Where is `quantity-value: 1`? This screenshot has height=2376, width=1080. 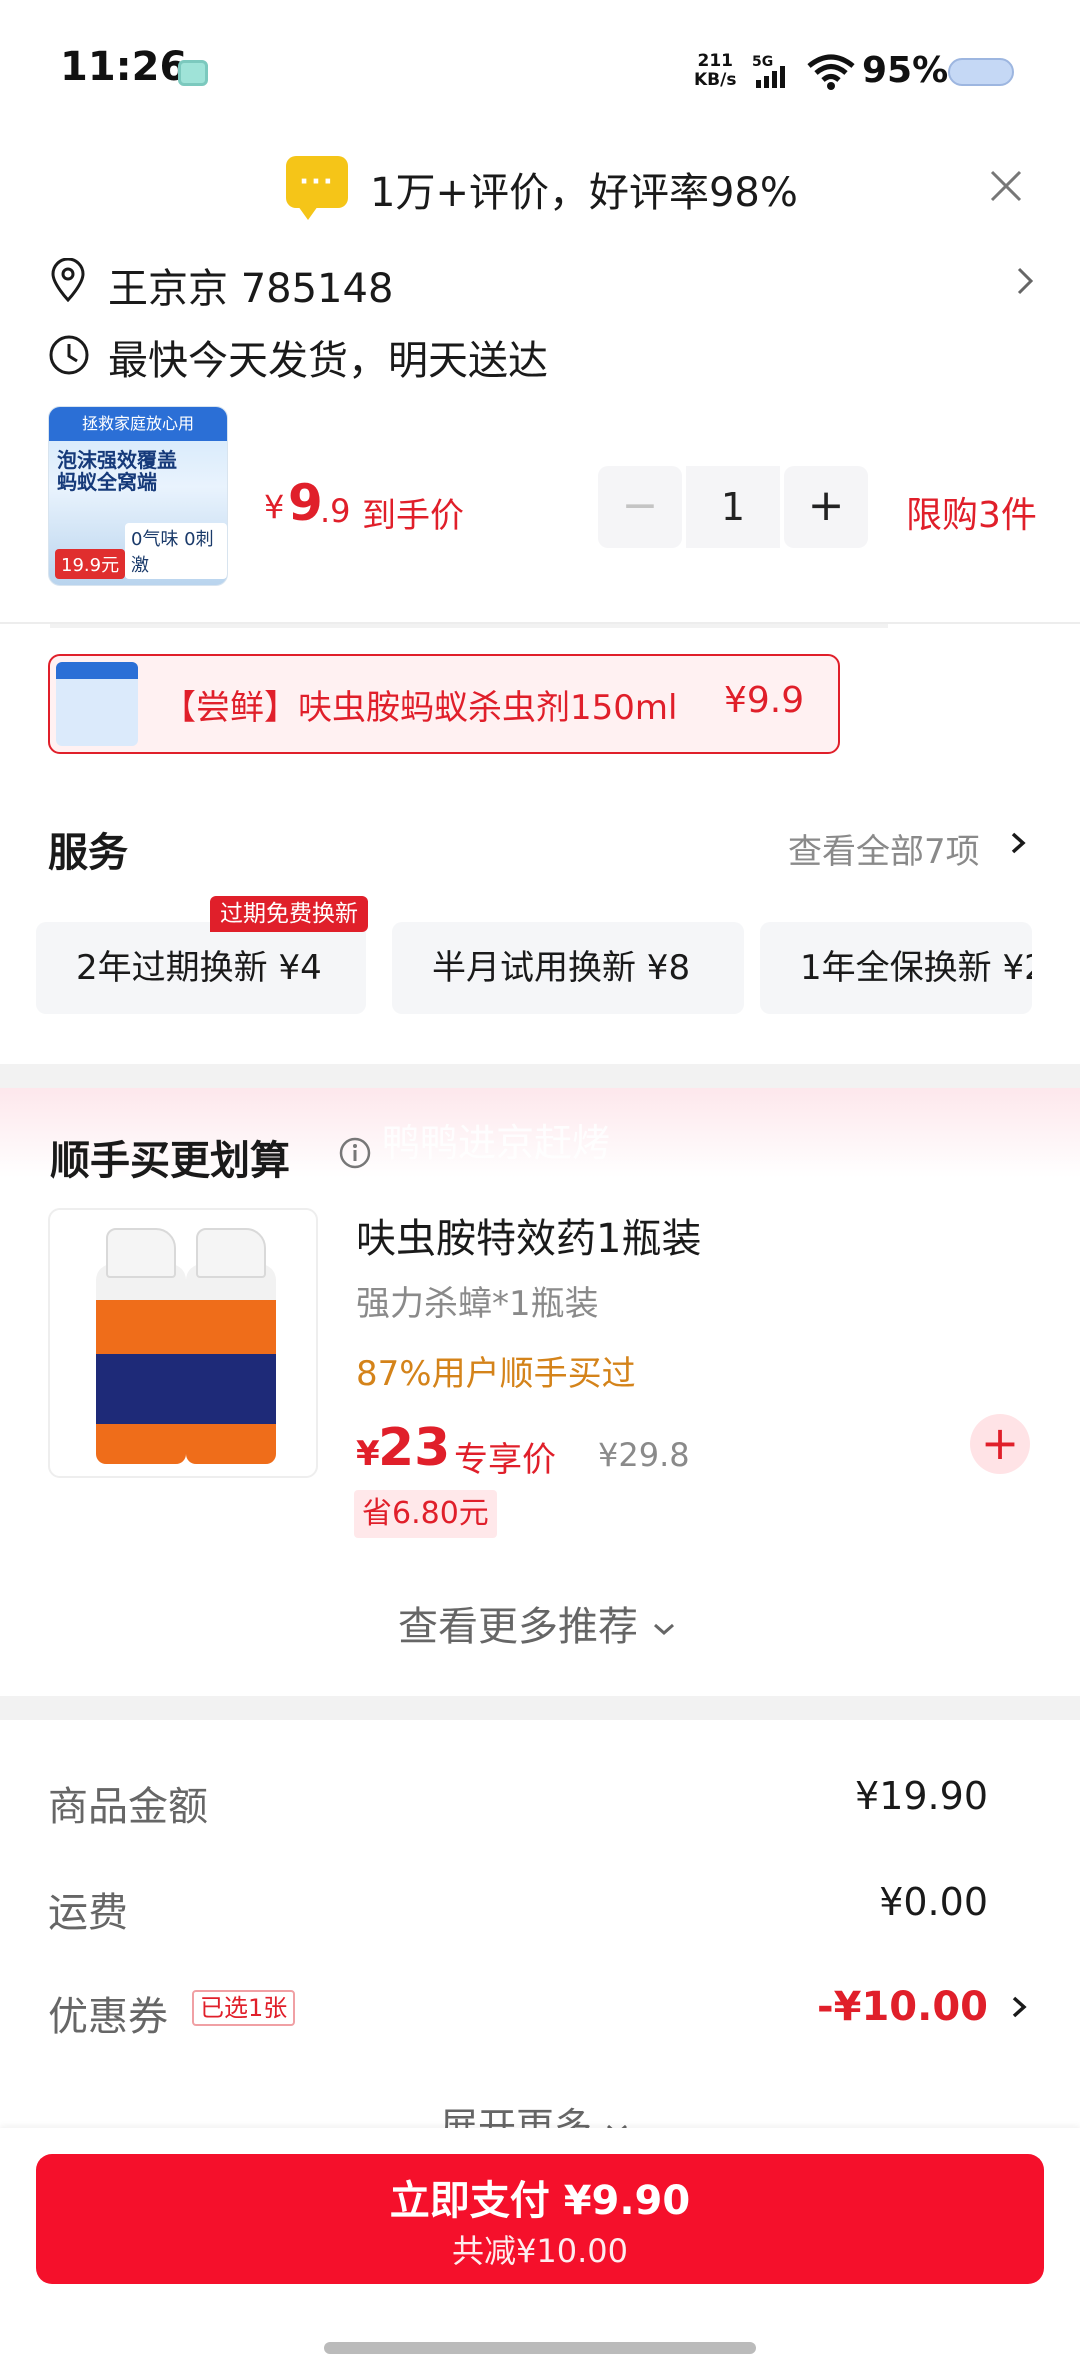
quantity-value: 1 is located at coordinates (733, 507).